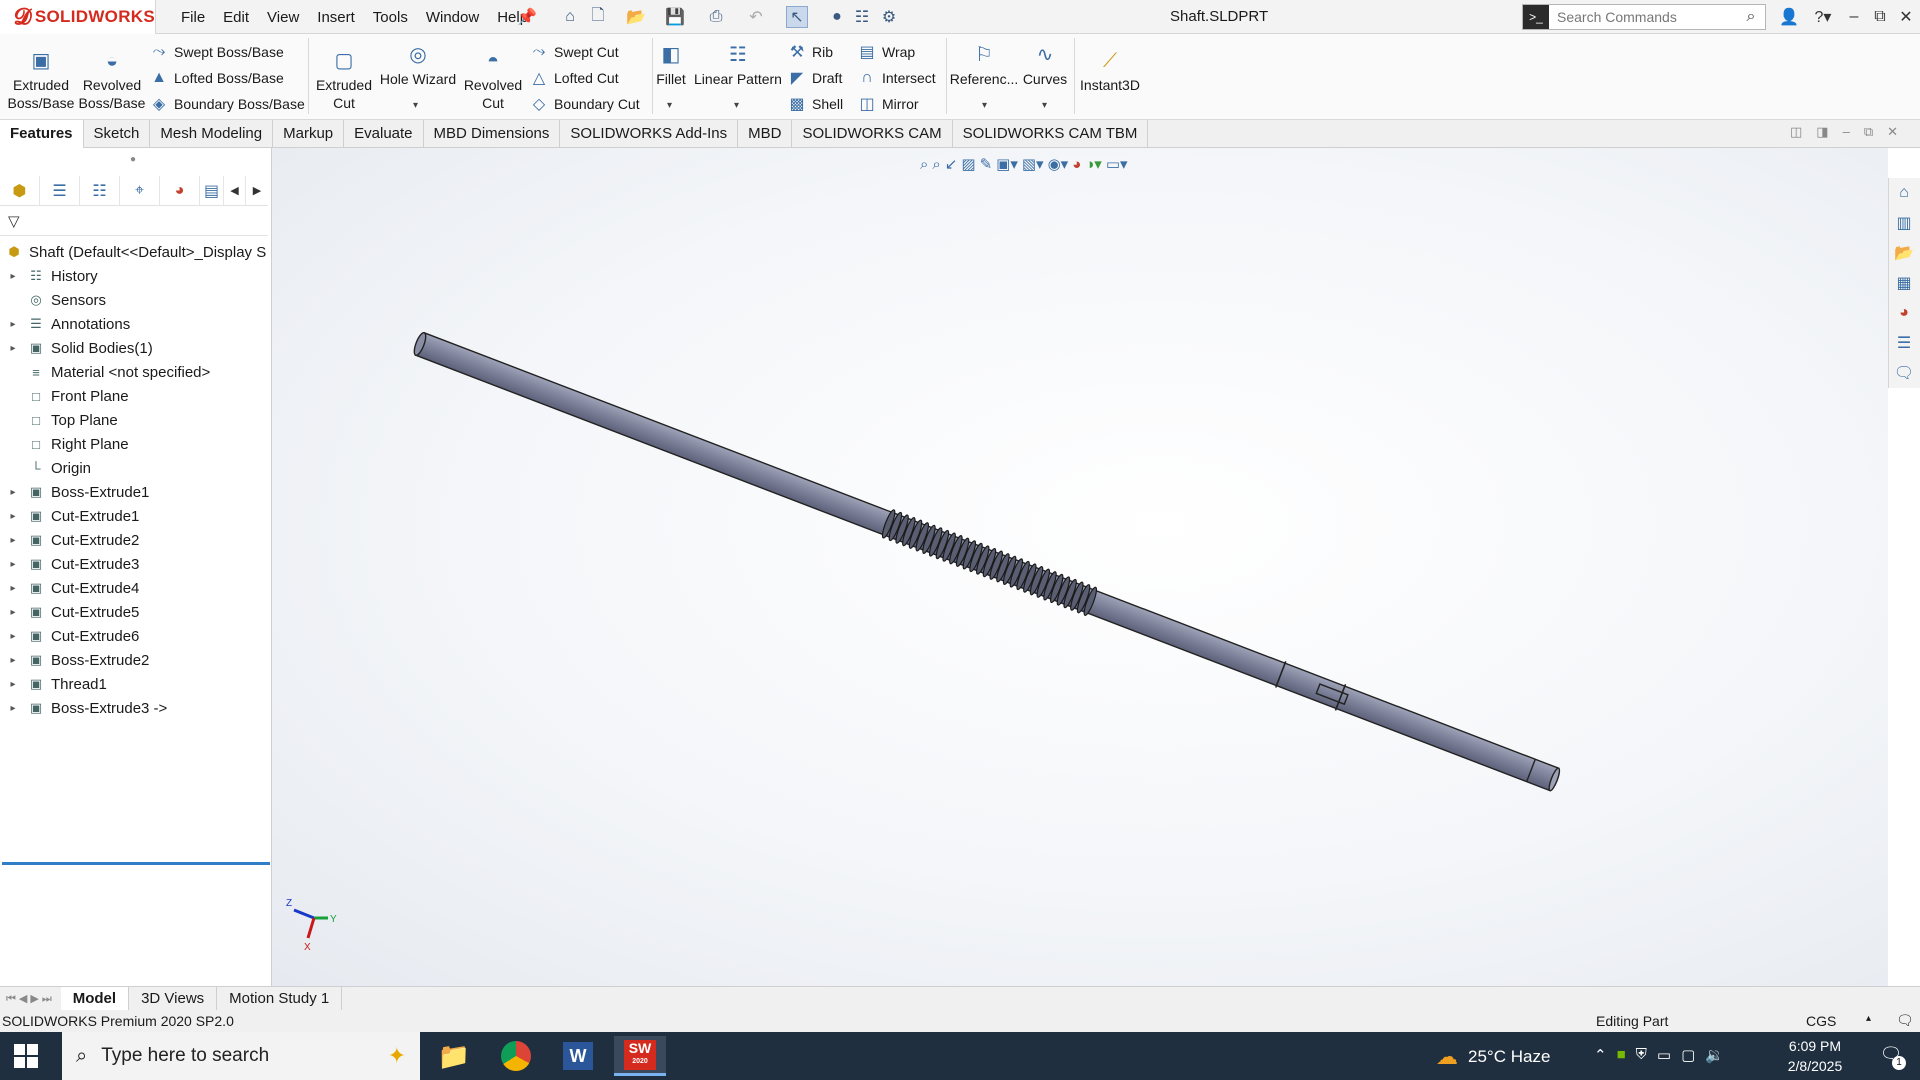 The image size is (1920, 1080). Describe the element at coordinates (1891, 1057) in the screenshot. I see `notification-icon: 🗨 1` at that location.